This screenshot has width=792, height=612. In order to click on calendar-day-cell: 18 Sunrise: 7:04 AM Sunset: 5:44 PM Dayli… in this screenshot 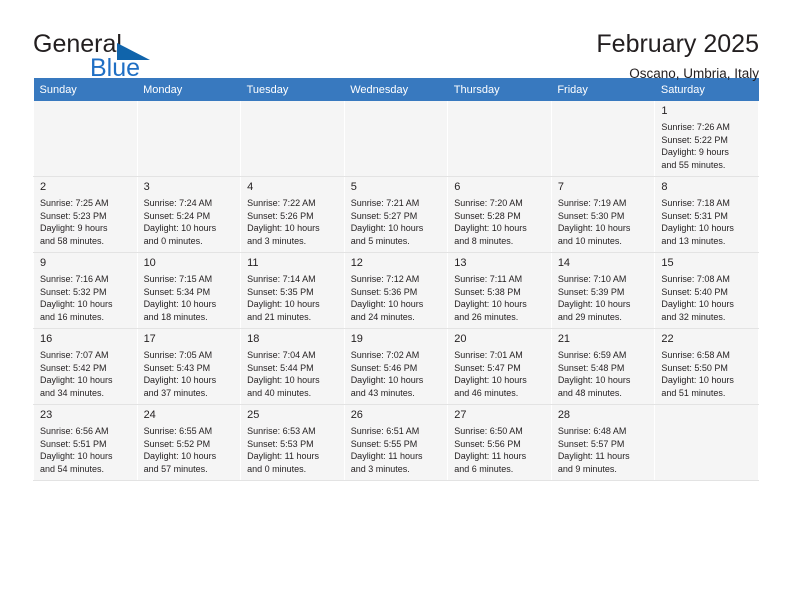, I will do `click(292, 366)`.